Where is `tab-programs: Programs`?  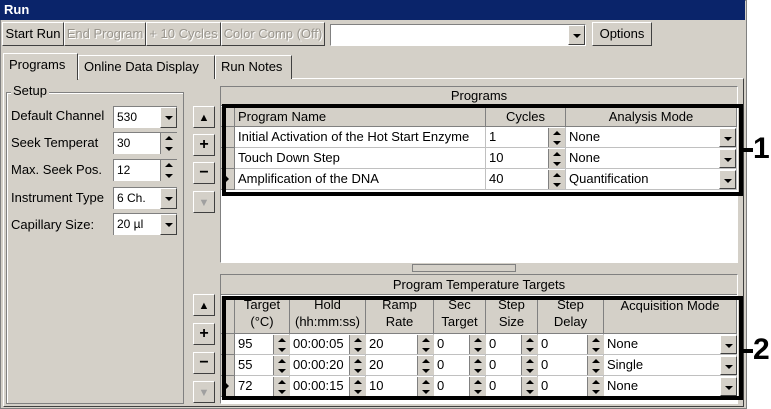
tab-programs: Programs is located at coordinates (40, 66).